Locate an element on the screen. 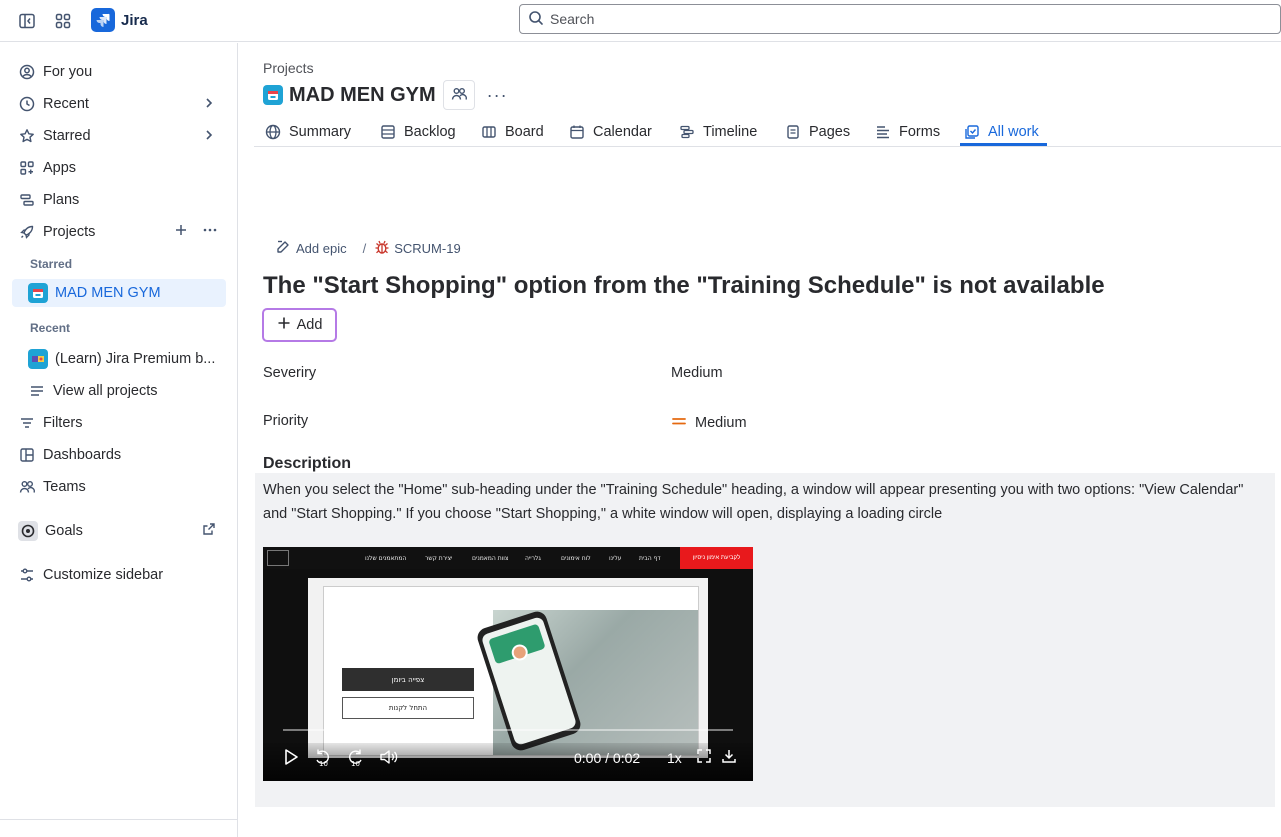  search-input is located at coordinates (900, 19).